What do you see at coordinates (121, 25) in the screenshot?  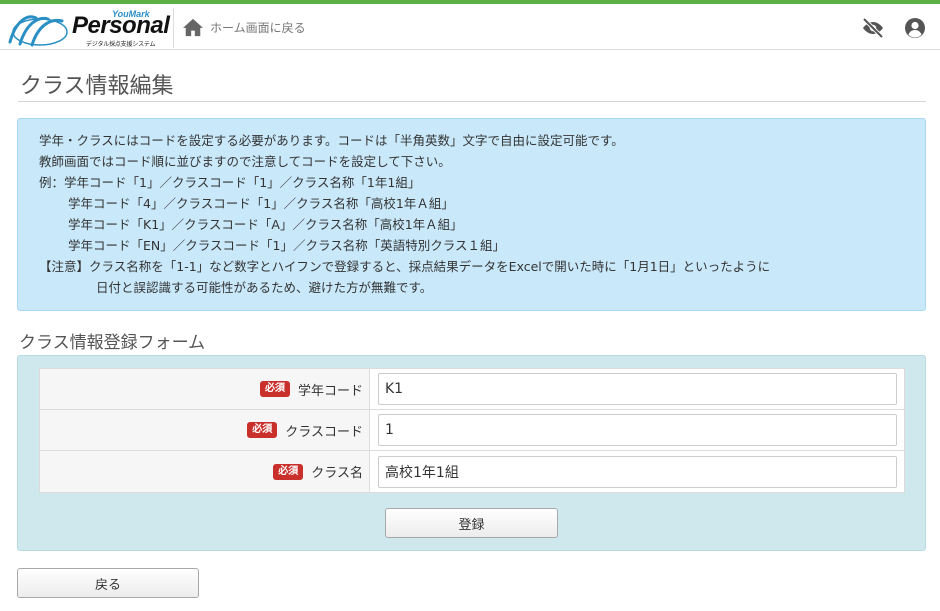 I see `logo-title: Personal` at bounding box center [121, 25].